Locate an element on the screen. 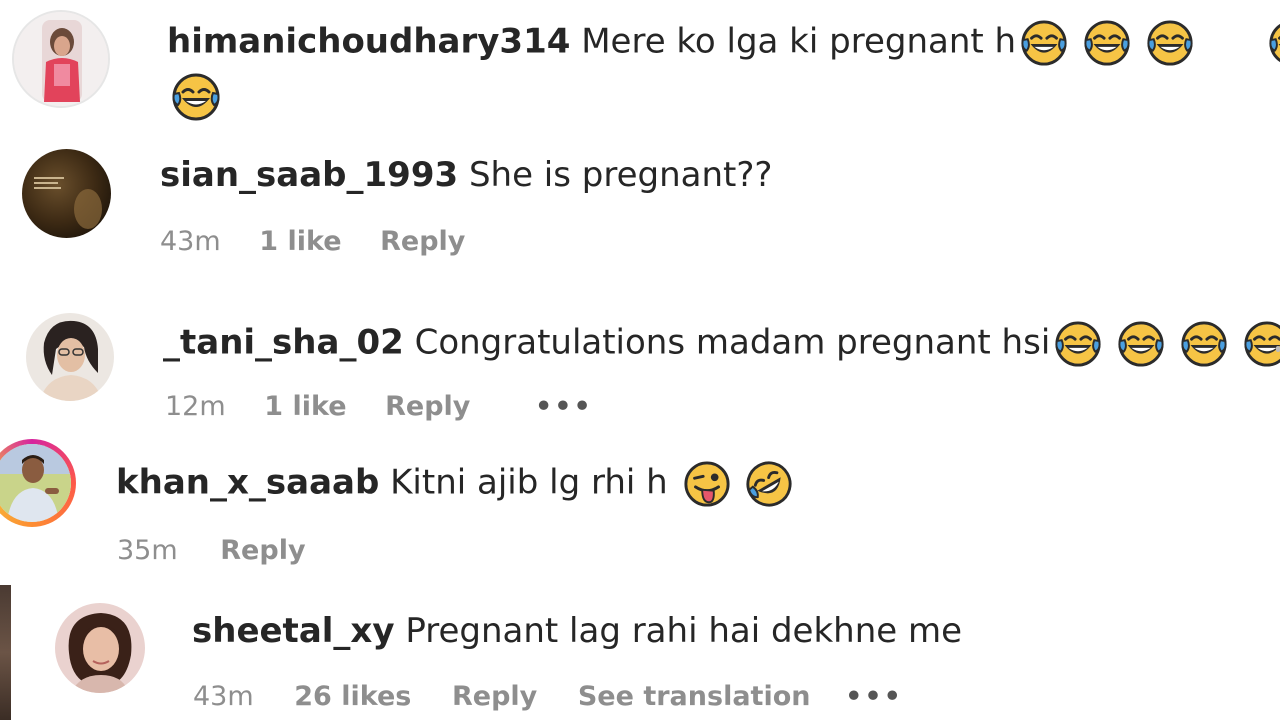 The width and height of the screenshot is (1280, 720). comment-meta: 12m 1 like Reply ••• is located at coordinates (379, 407).